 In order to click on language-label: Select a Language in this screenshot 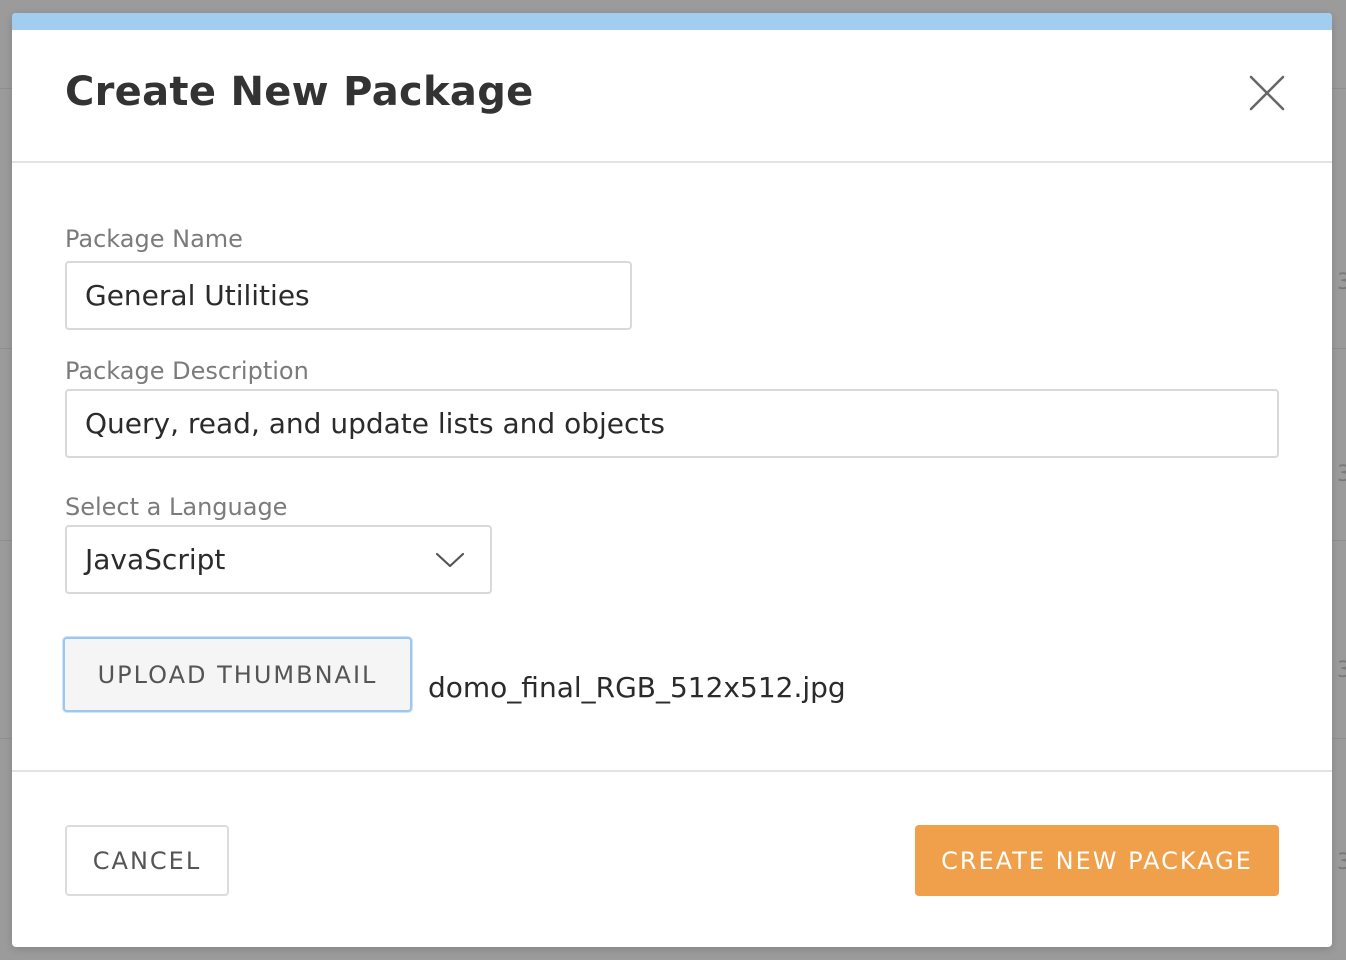, I will do `click(176, 507)`.